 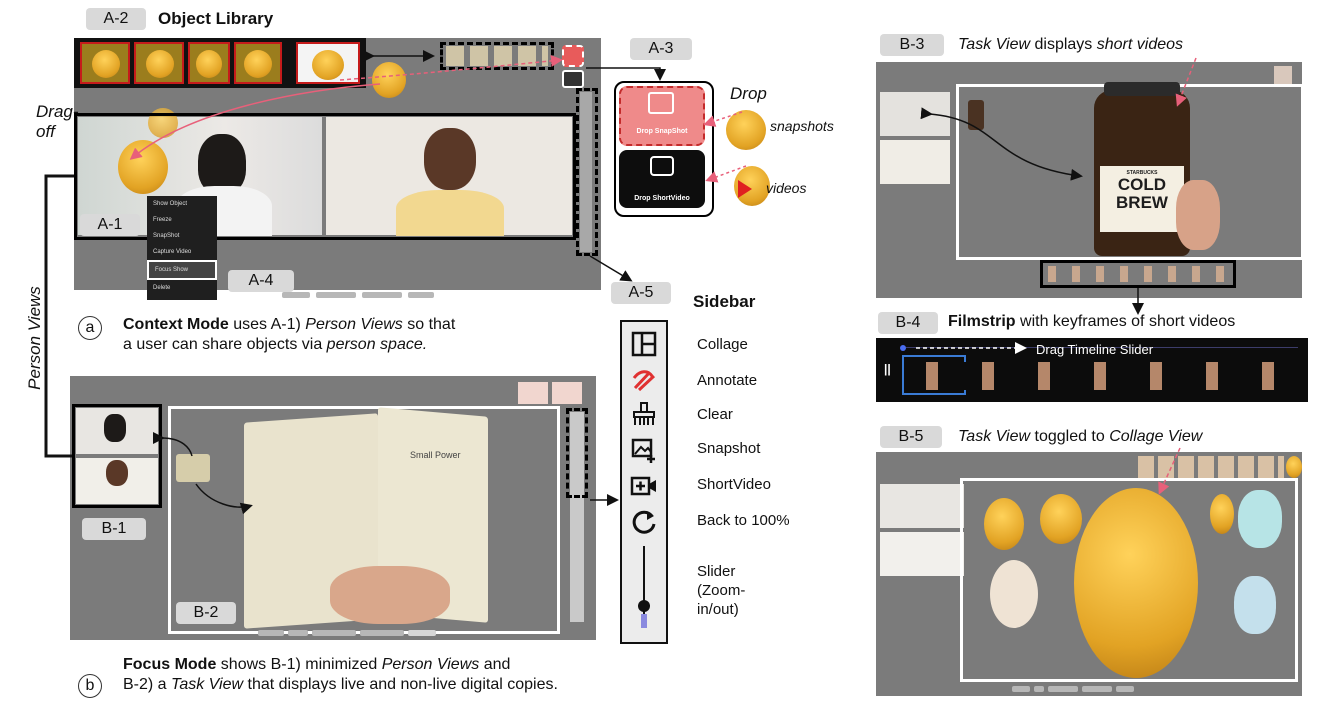 I want to click on zoom-slider-tail, so click(x=644, y=621).